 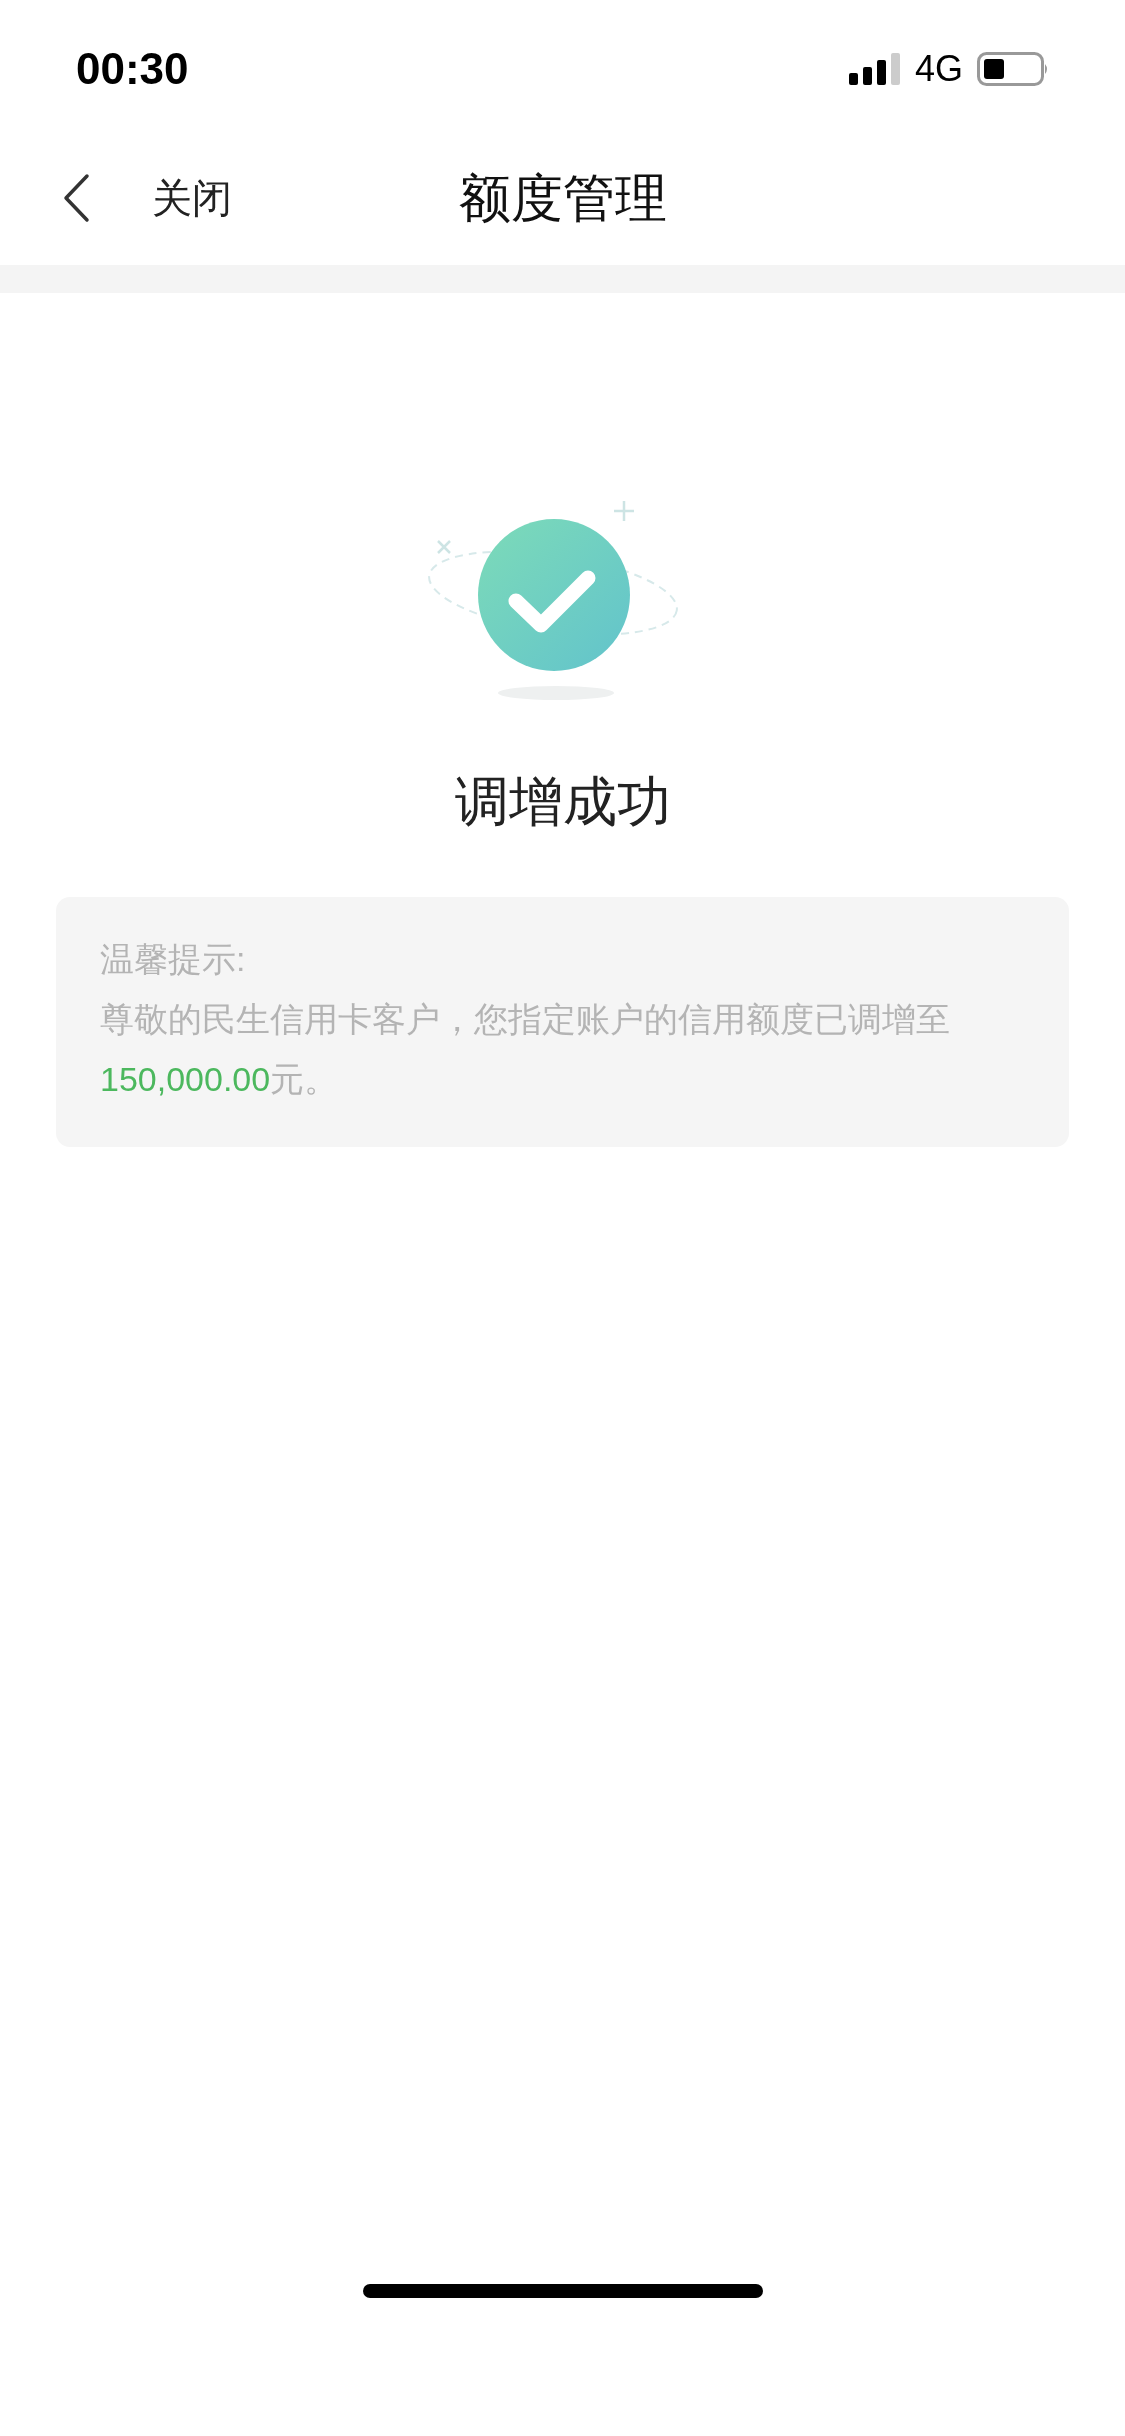 I want to click on result-title: 调增成功, so click(x=562, y=801).